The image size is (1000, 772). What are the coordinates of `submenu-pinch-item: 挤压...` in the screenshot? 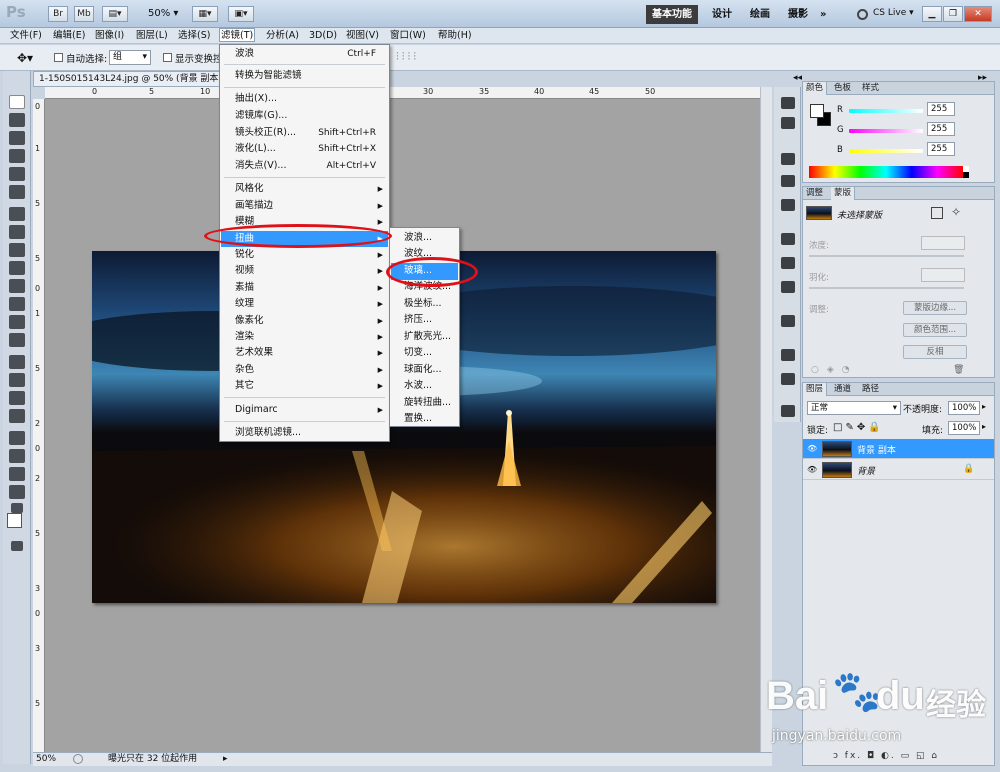 It's located at (424, 320).